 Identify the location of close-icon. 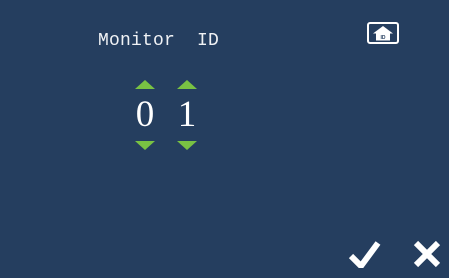
(427, 254).